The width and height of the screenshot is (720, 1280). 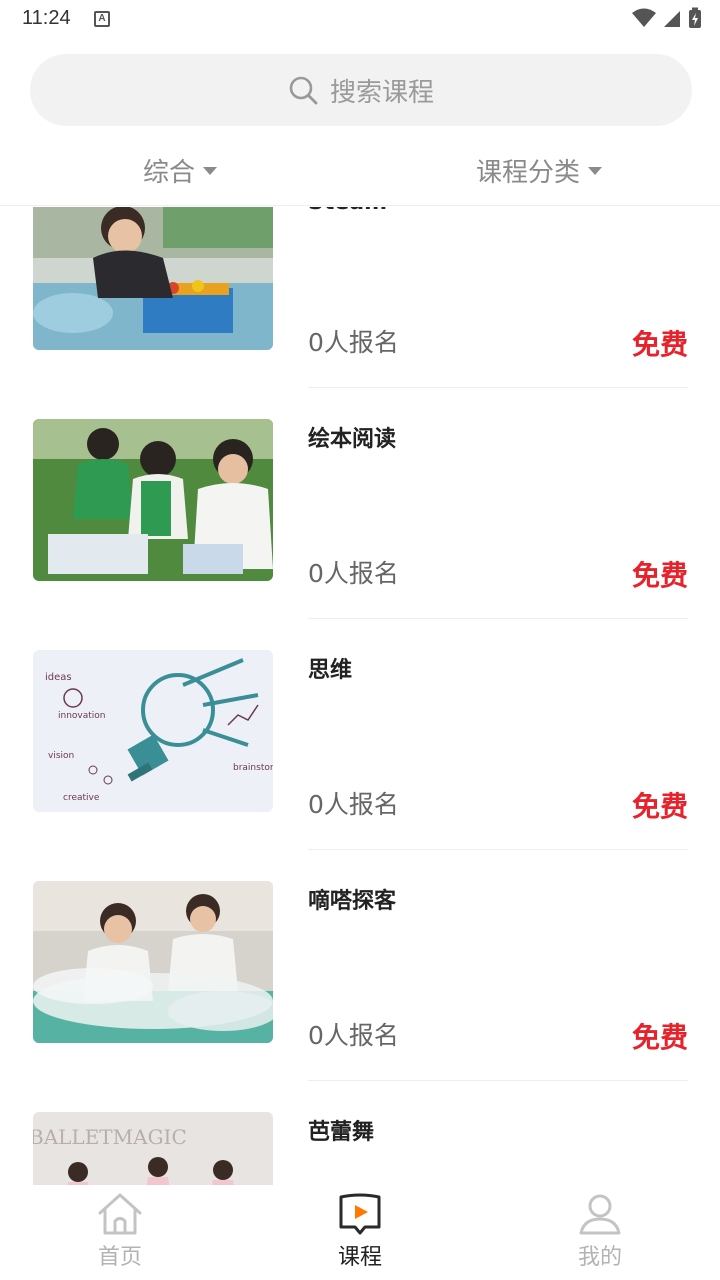 What do you see at coordinates (119, 1257) in the screenshot?
I see `tab-home-label: 首页` at bounding box center [119, 1257].